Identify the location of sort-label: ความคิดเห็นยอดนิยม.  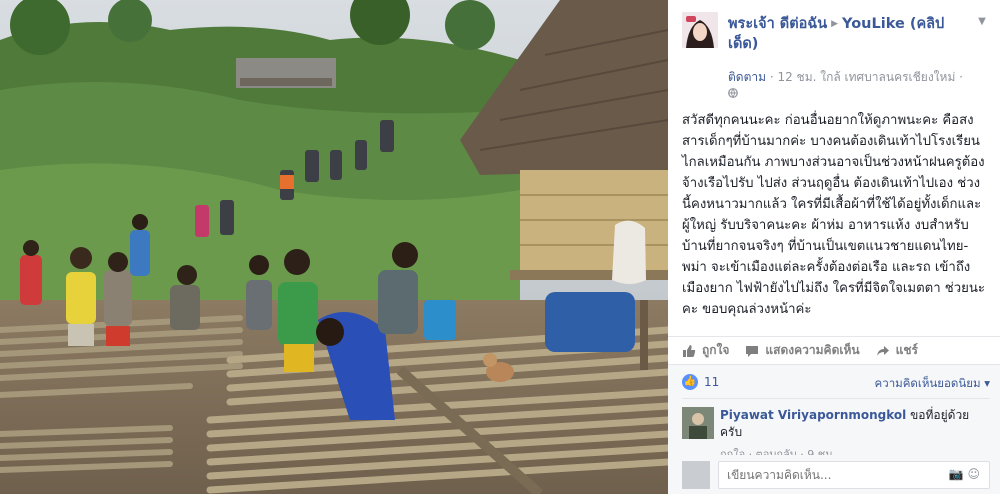
(927, 383).